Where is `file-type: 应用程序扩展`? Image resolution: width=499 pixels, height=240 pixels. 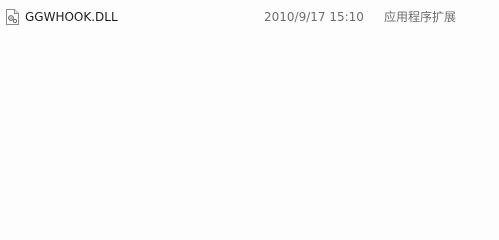 file-type: 应用程序扩展 is located at coordinates (420, 17).